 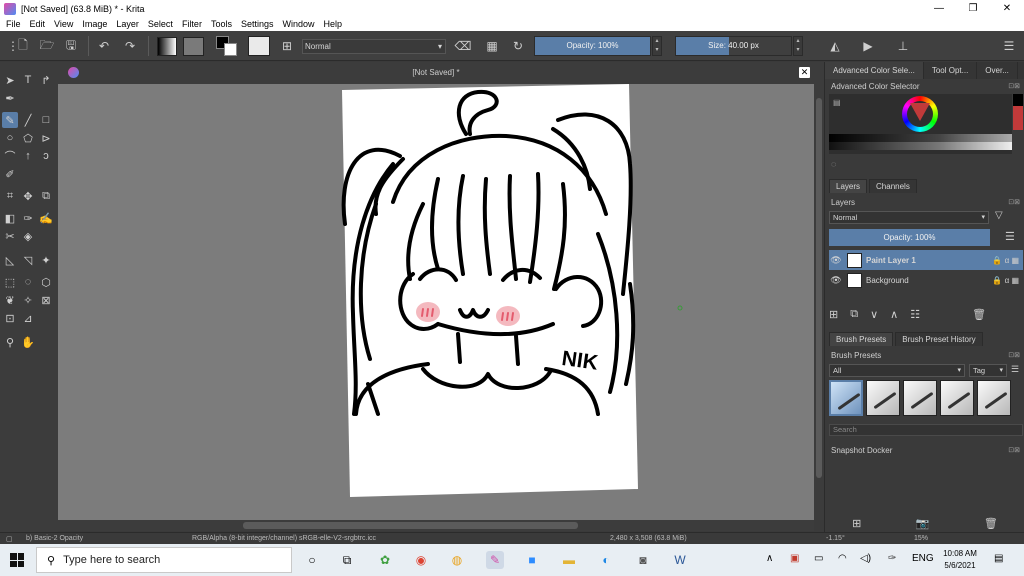 I want to click on redo-icon: ↷, so click(x=130, y=46).